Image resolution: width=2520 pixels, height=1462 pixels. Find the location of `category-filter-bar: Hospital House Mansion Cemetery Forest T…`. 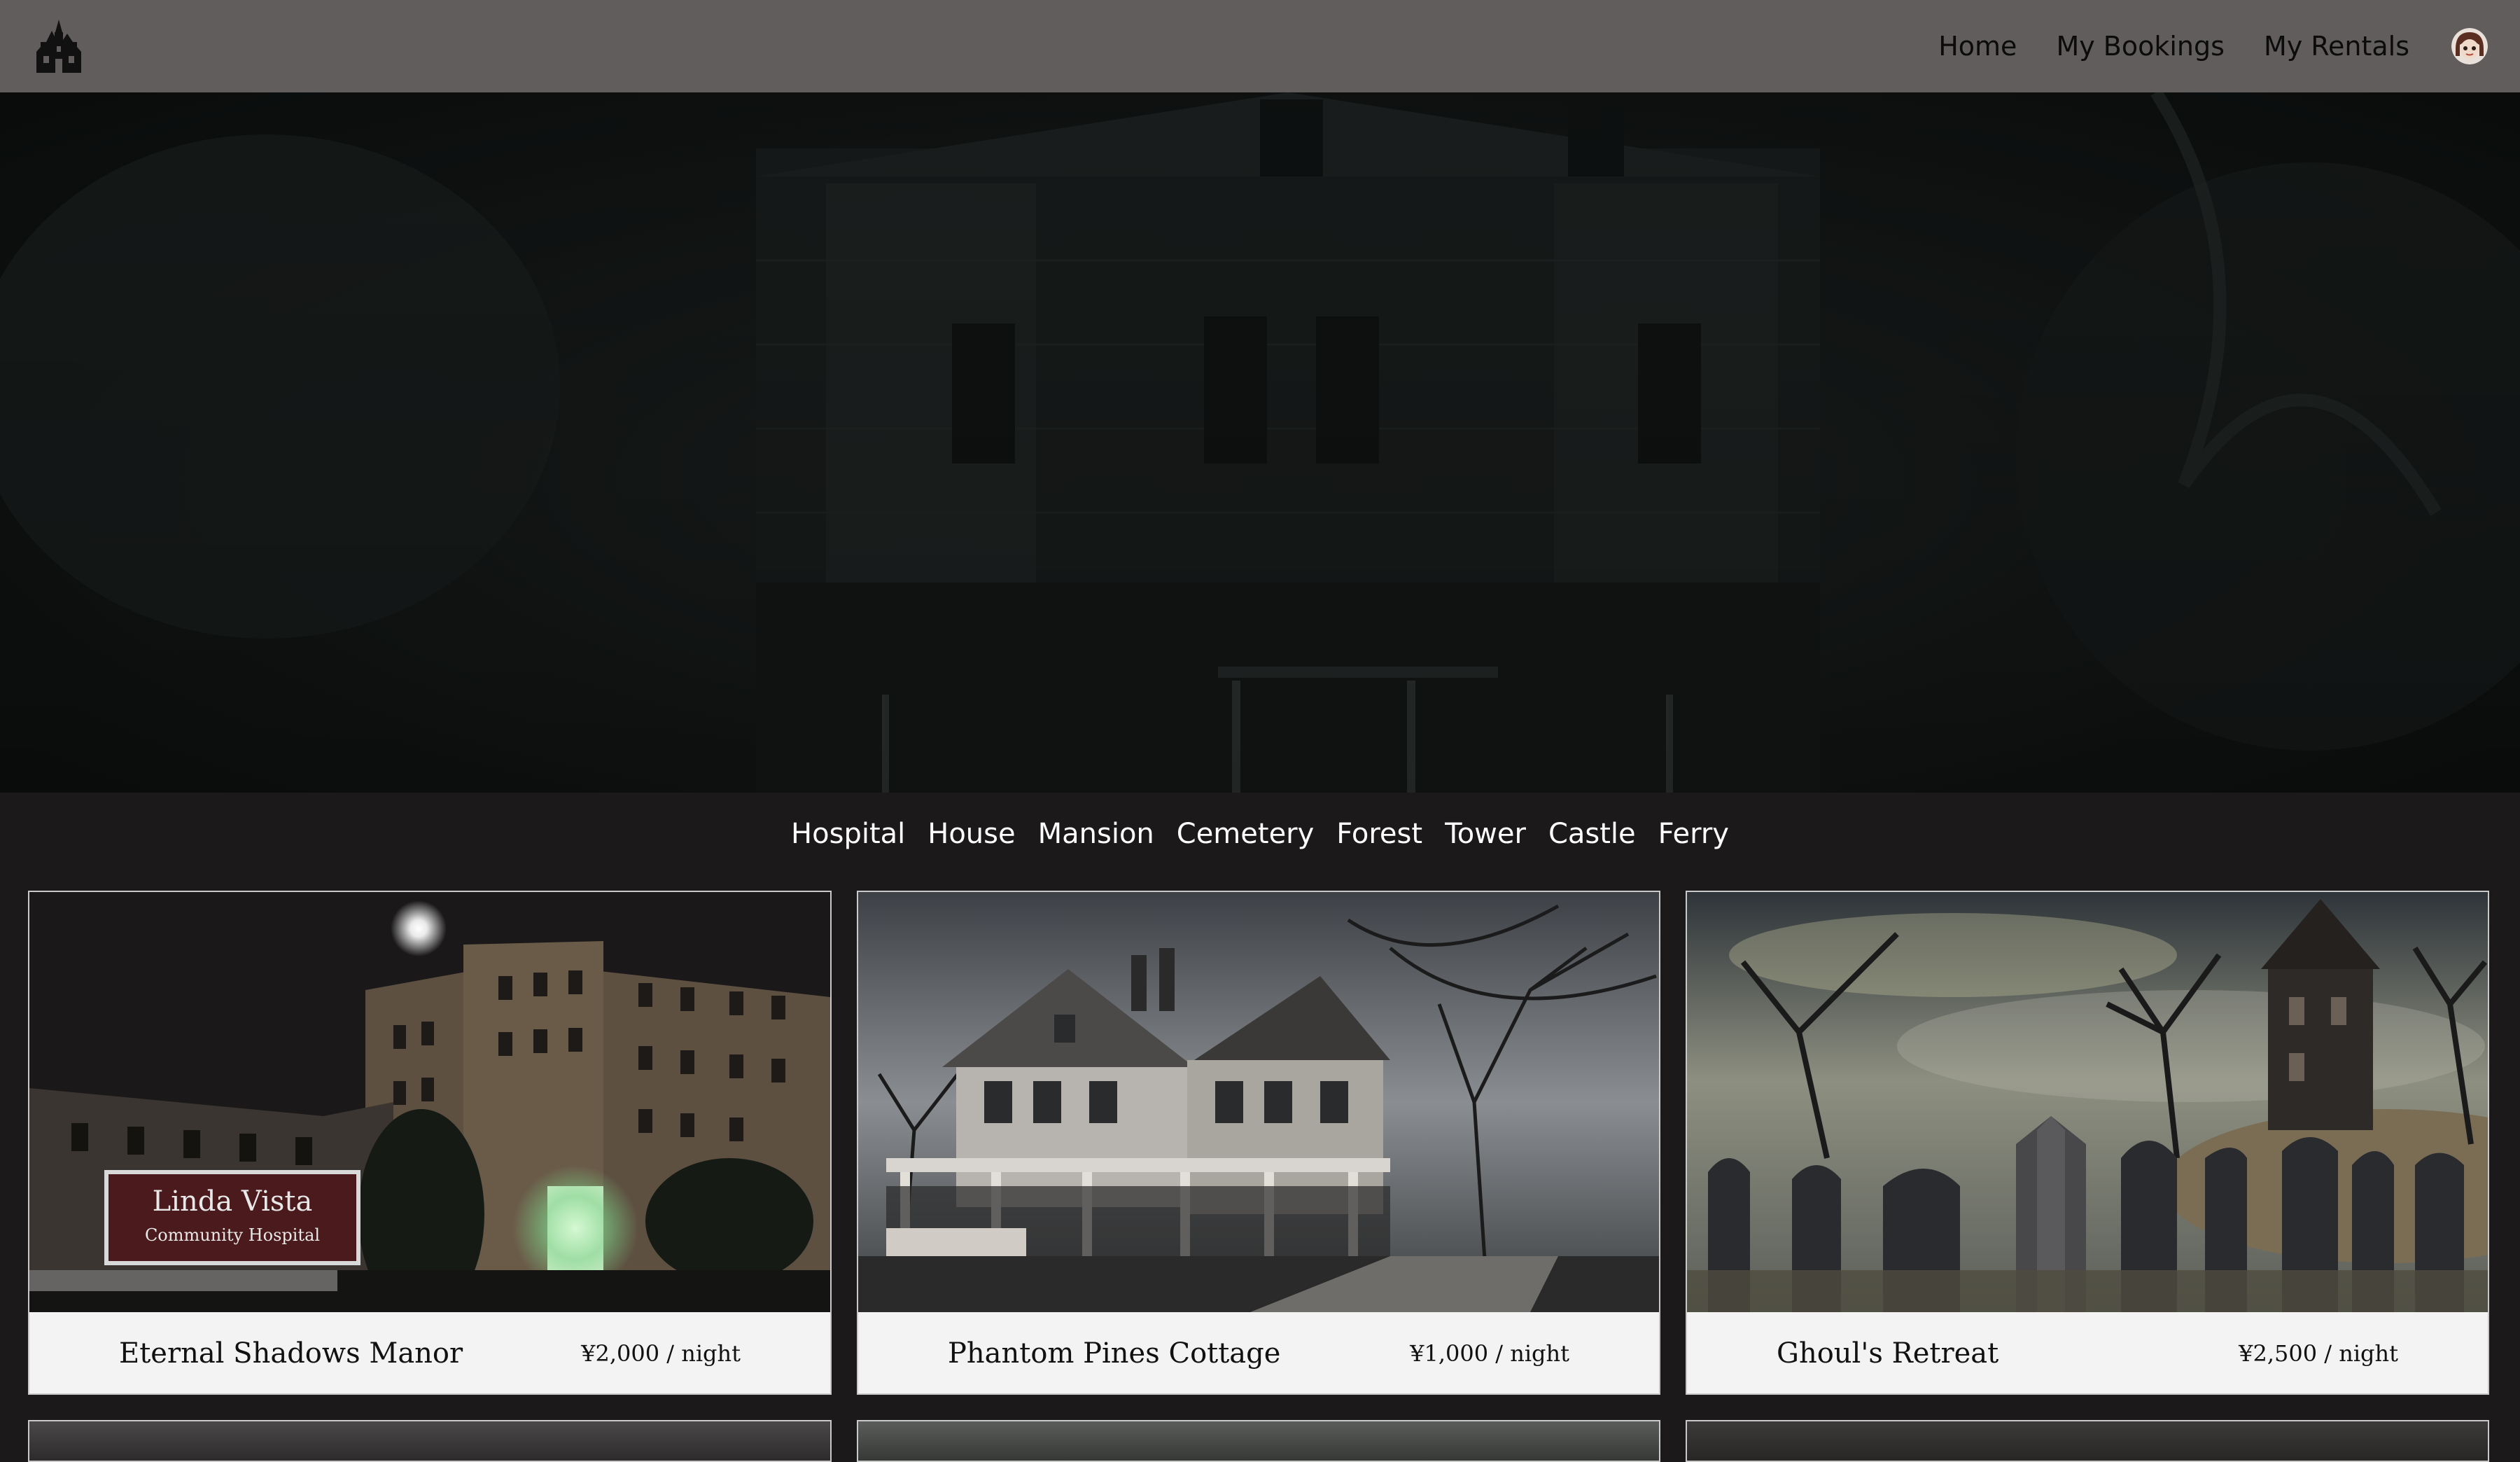

category-filter-bar: Hospital House Mansion Cemetery Forest T… is located at coordinates (1260, 834).